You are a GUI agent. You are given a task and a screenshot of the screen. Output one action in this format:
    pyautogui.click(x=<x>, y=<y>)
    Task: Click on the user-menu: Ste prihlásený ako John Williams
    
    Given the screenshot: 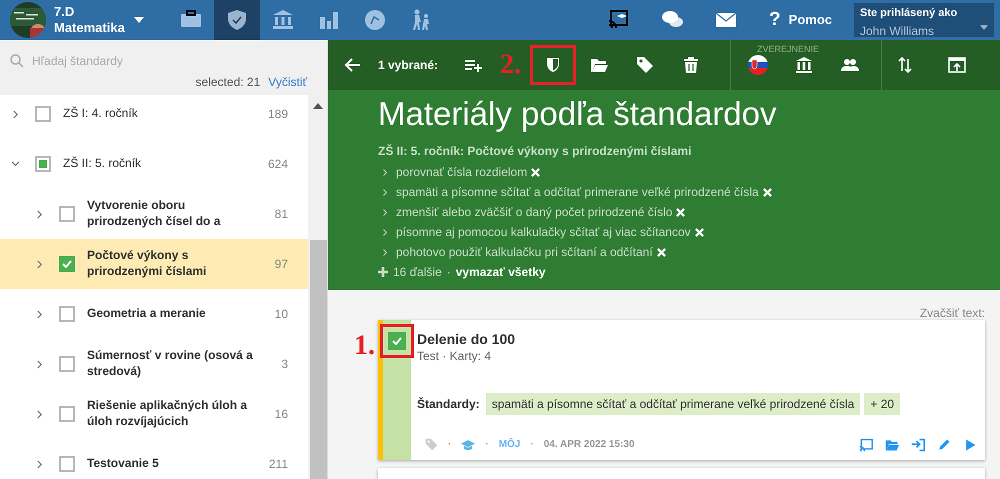 What is the action you would take?
    pyautogui.click(x=924, y=20)
    